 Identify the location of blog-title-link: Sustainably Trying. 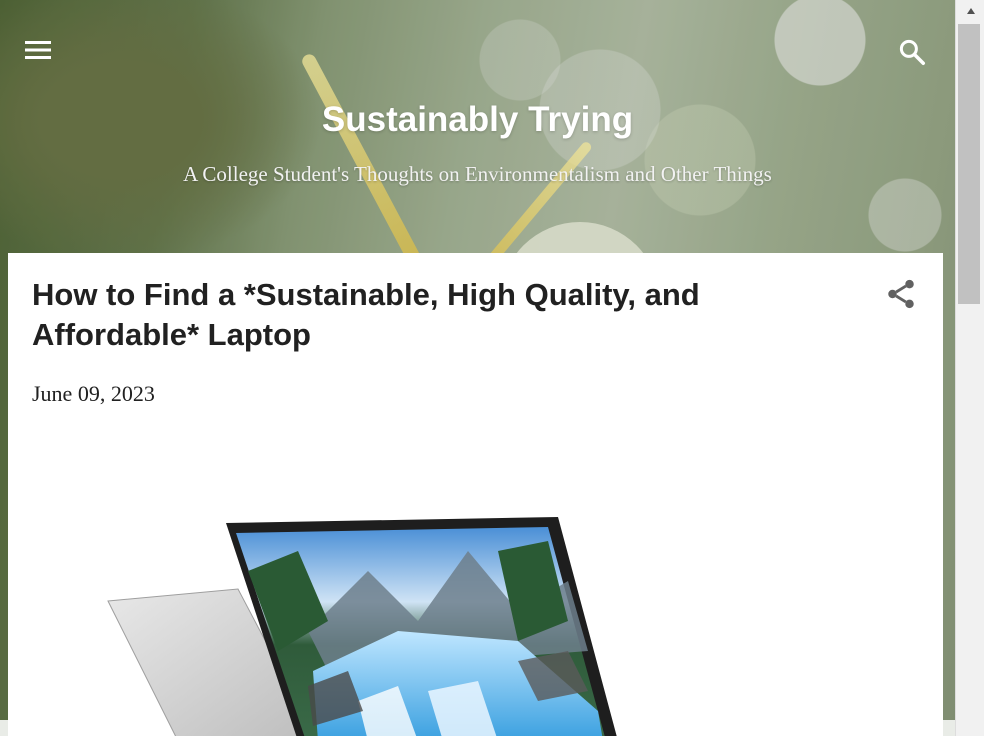
(477, 120).